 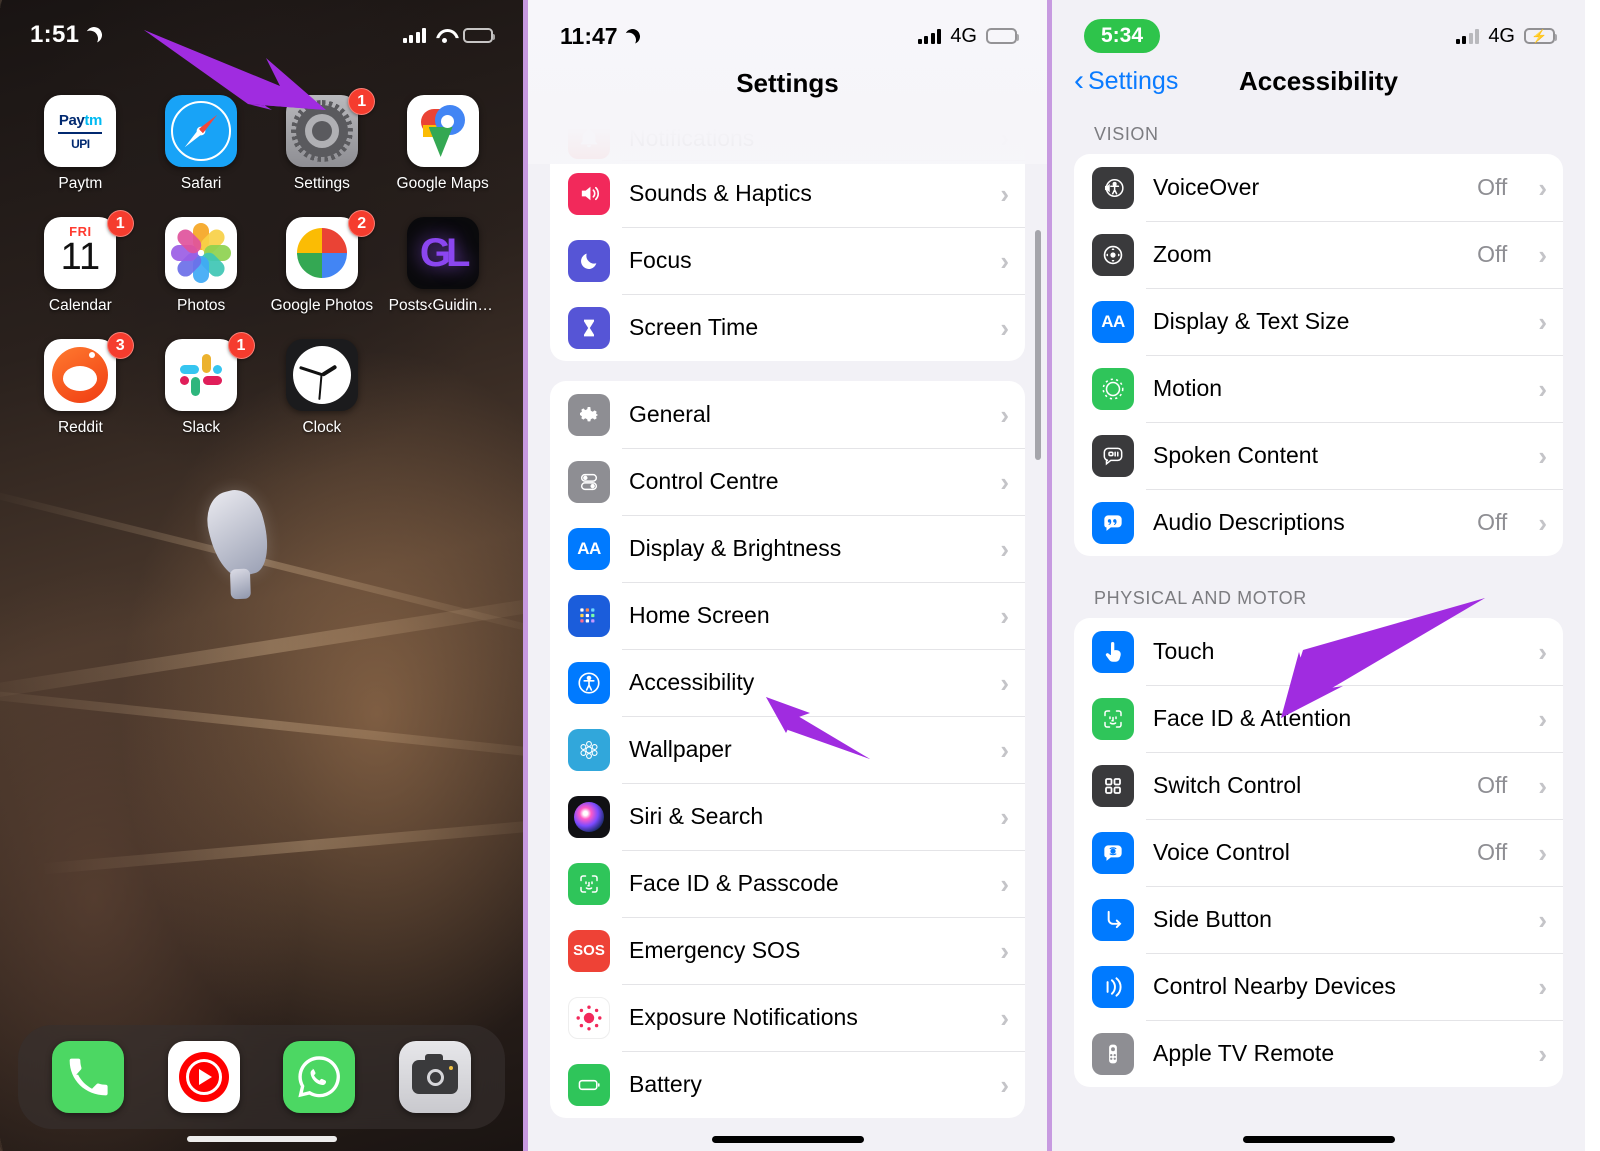 I want to click on row-label: Apple TV Remote, so click(x=1244, y=1053).